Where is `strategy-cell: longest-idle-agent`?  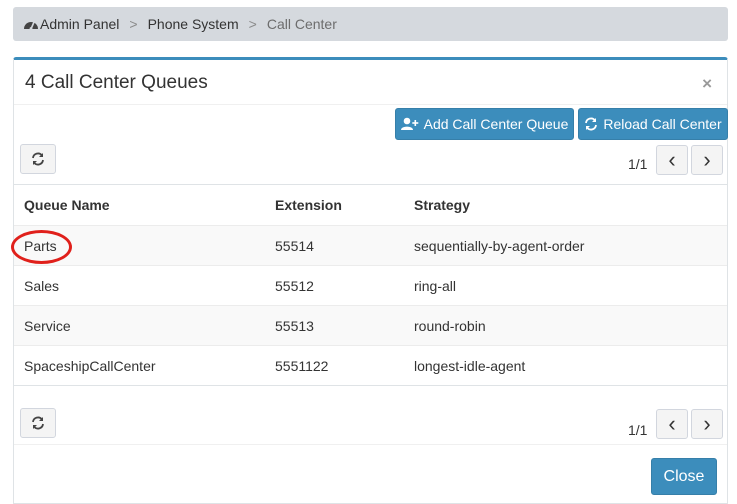
strategy-cell: longest-idle-agent is located at coordinates (470, 366).